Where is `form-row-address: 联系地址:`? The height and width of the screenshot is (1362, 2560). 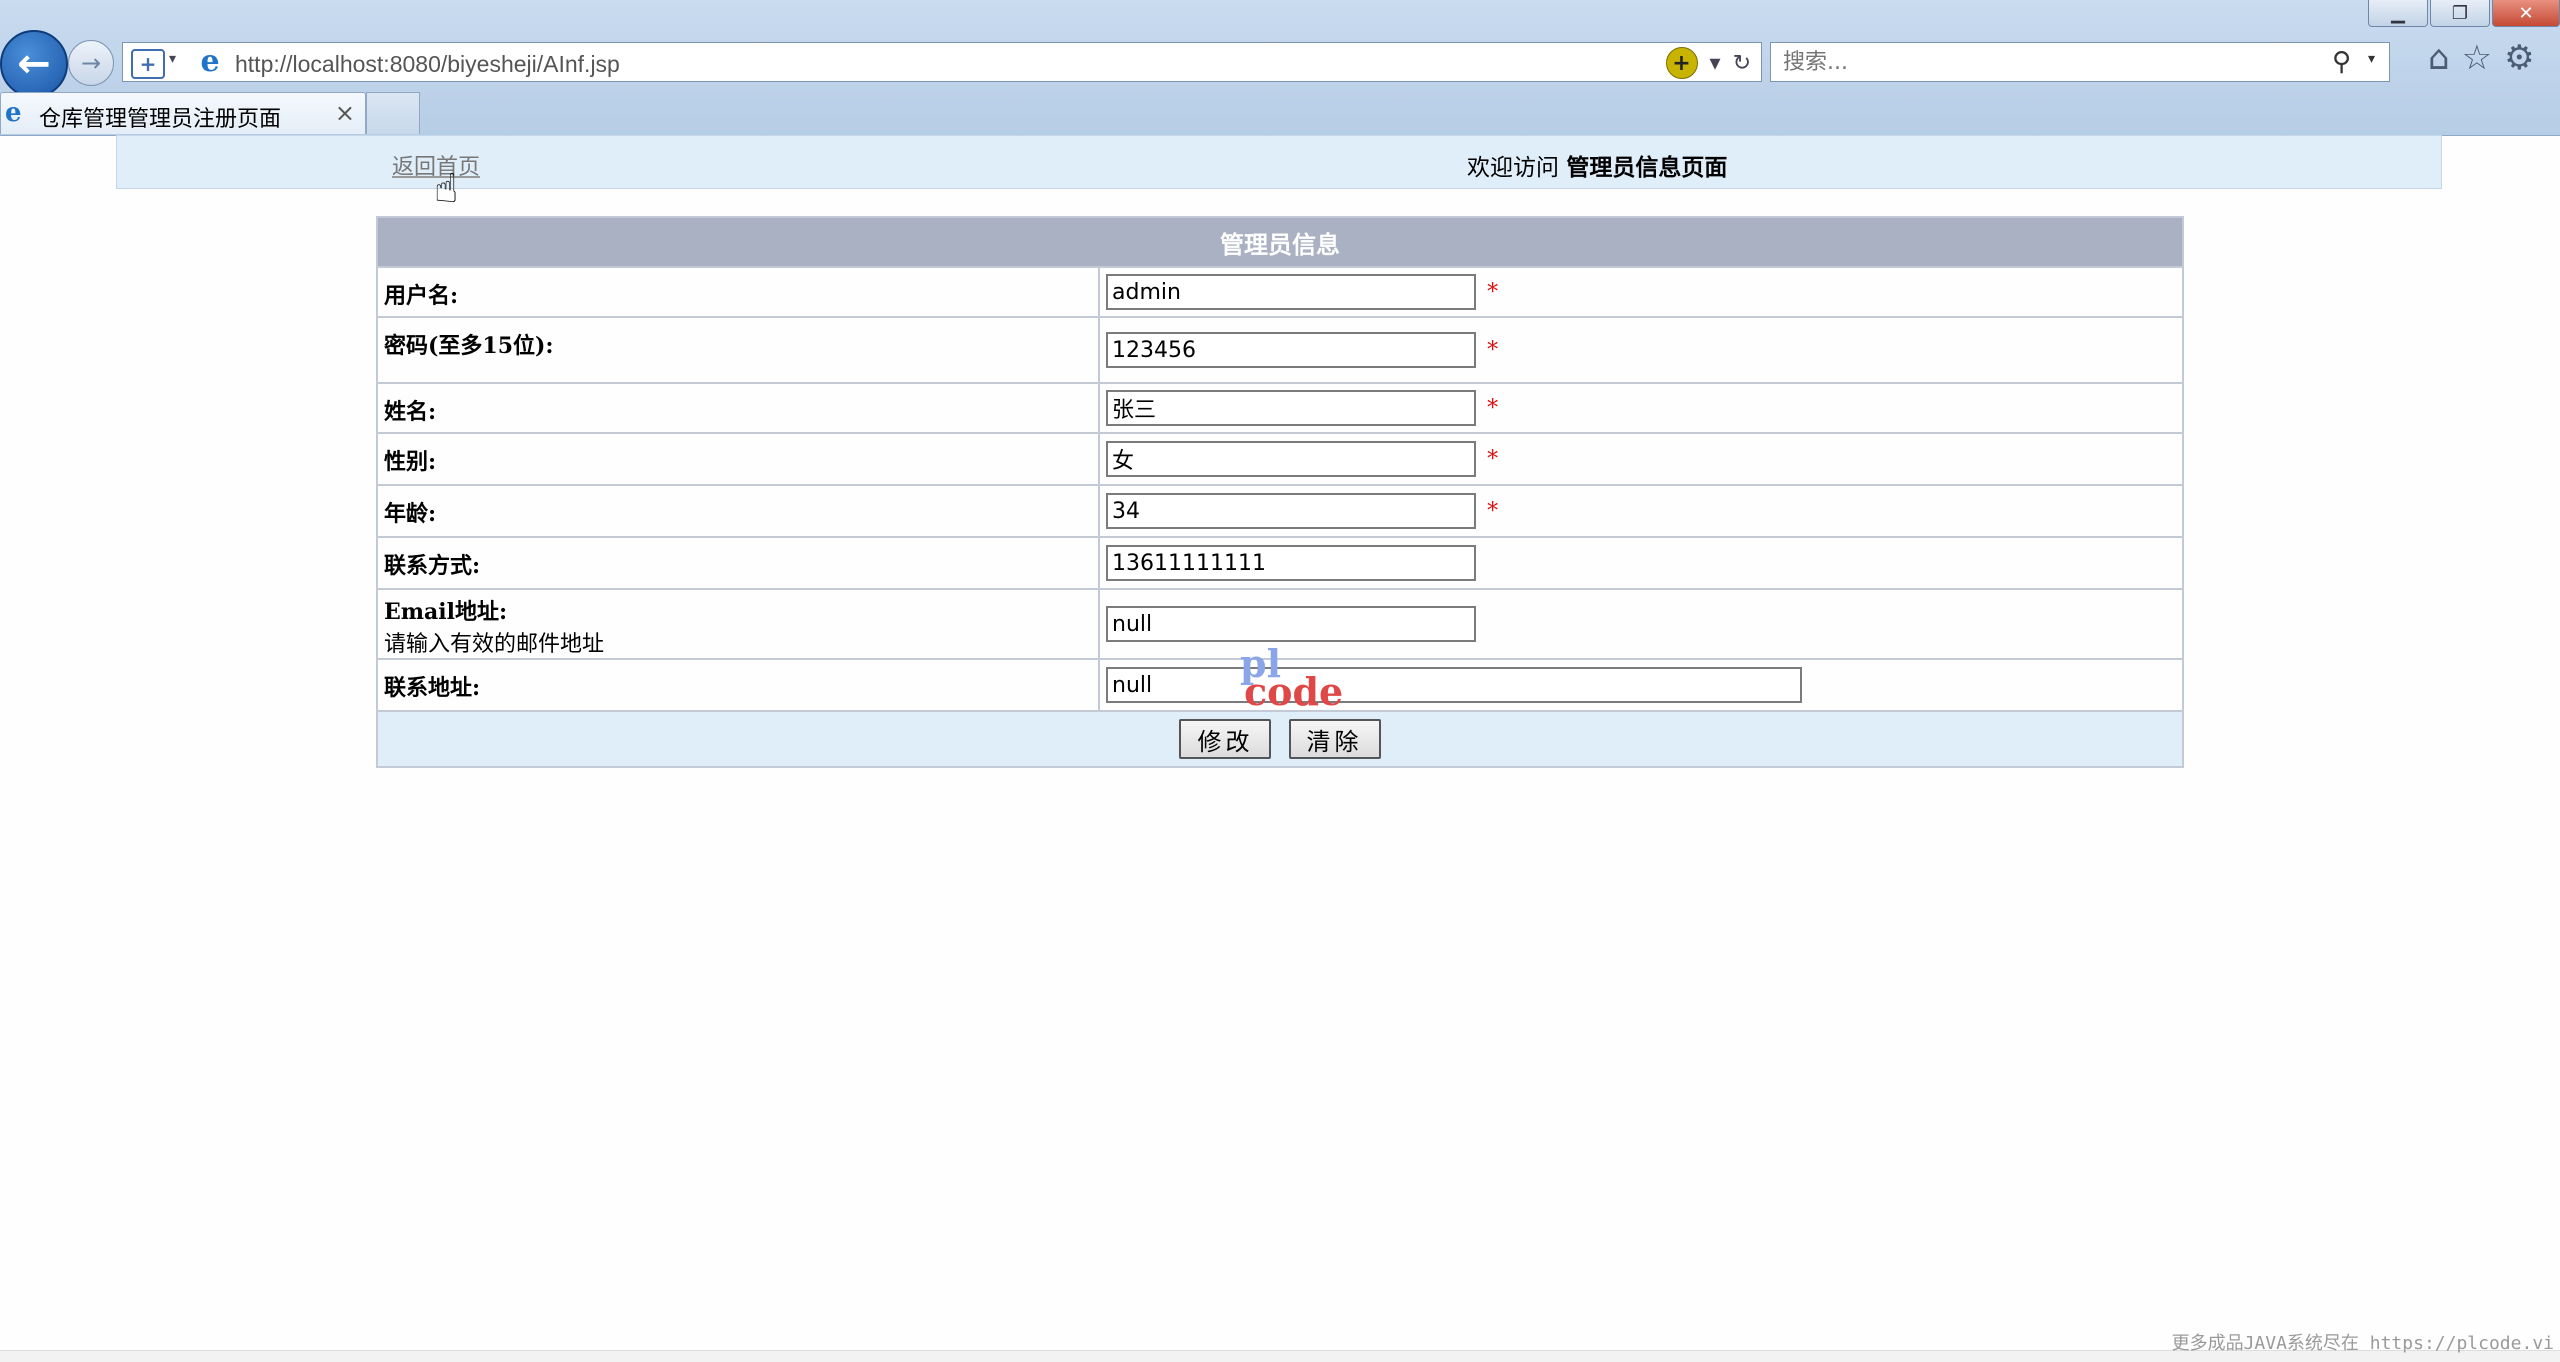
form-row-address: 联系地址: is located at coordinates (1280, 685).